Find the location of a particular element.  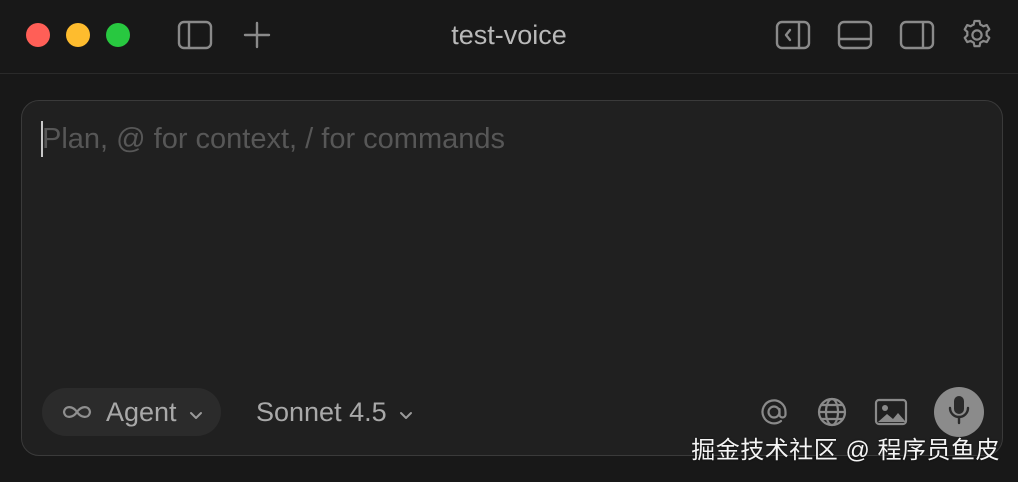

globe-icon is located at coordinates (832, 412).